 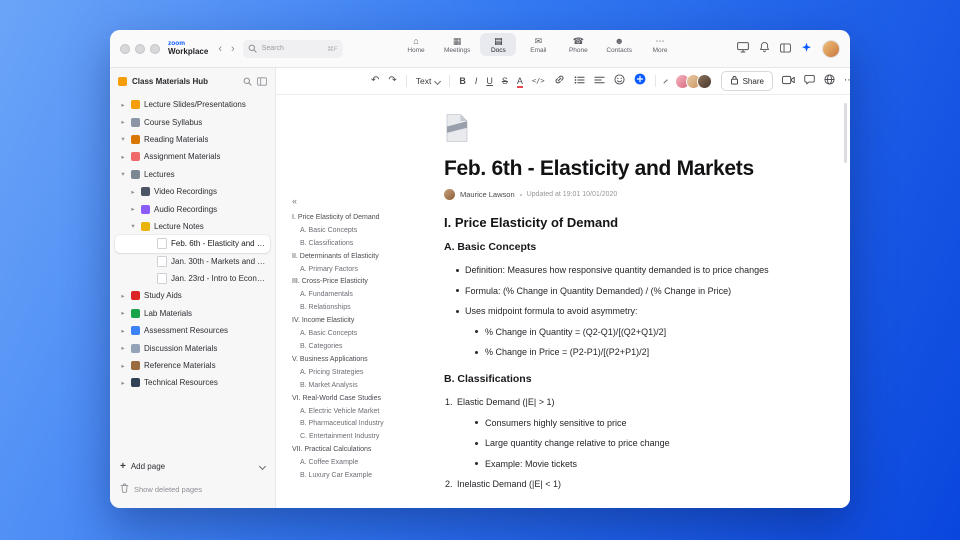 I want to click on search-input, so click(x=284, y=48).